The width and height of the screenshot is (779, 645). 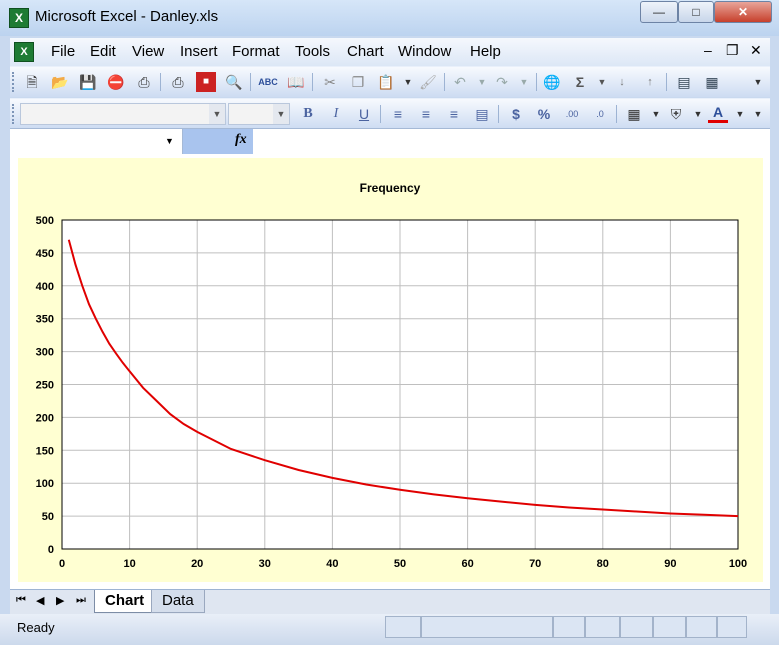 I want to click on x-tick-label: 80, so click(x=603, y=564).